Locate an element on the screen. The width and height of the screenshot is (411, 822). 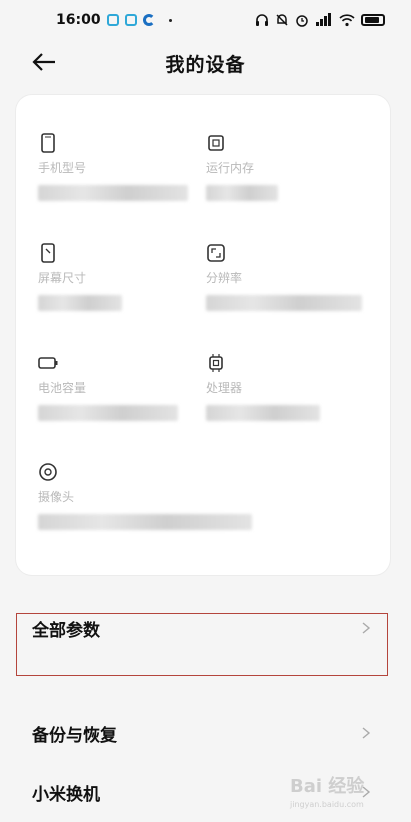
status-right is located at coordinates (320, 20).